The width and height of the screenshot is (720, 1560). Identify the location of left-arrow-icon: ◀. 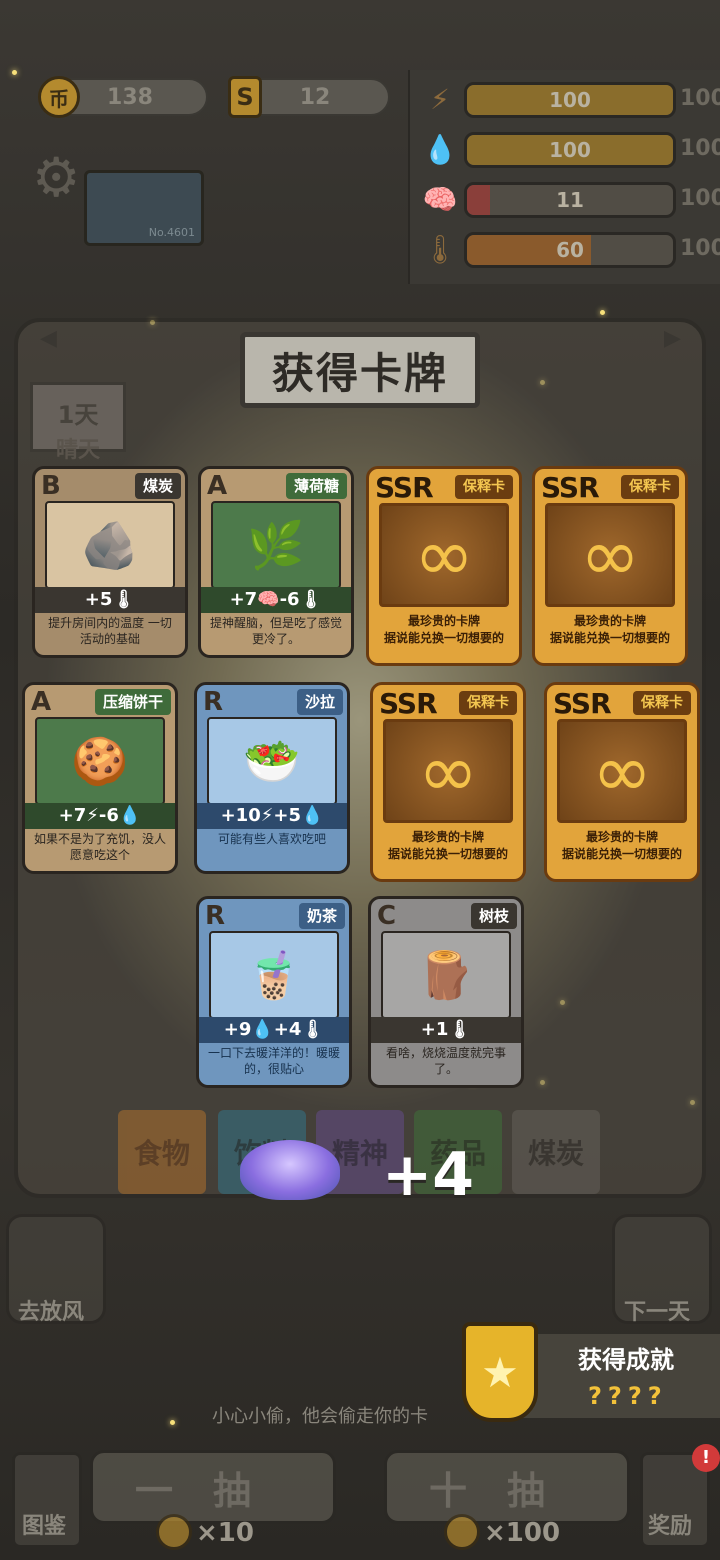
(48, 338).